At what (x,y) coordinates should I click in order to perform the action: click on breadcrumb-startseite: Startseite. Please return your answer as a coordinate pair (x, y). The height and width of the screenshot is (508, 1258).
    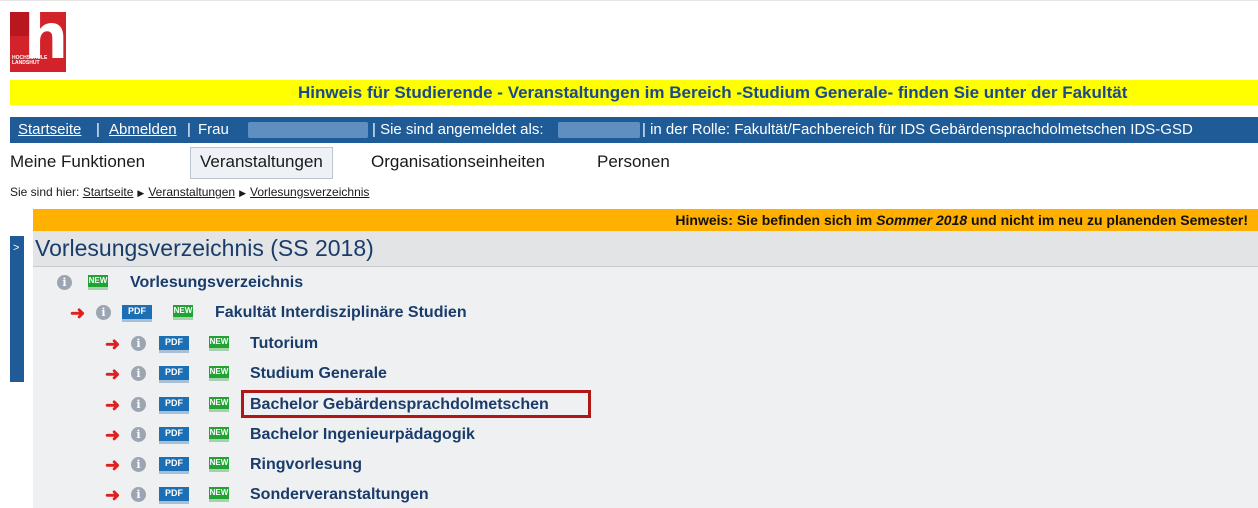
    Looking at the image, I should click on (108, 192).